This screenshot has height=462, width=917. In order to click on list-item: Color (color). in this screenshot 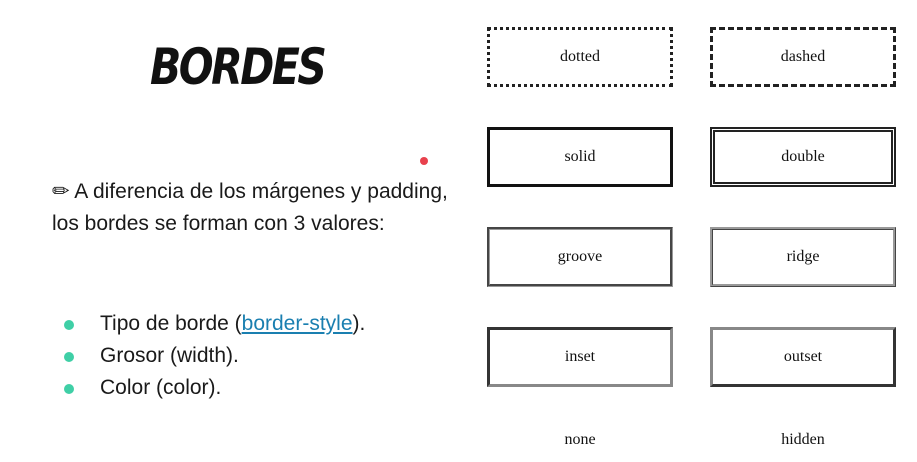, I will do `click(213, 388)`.